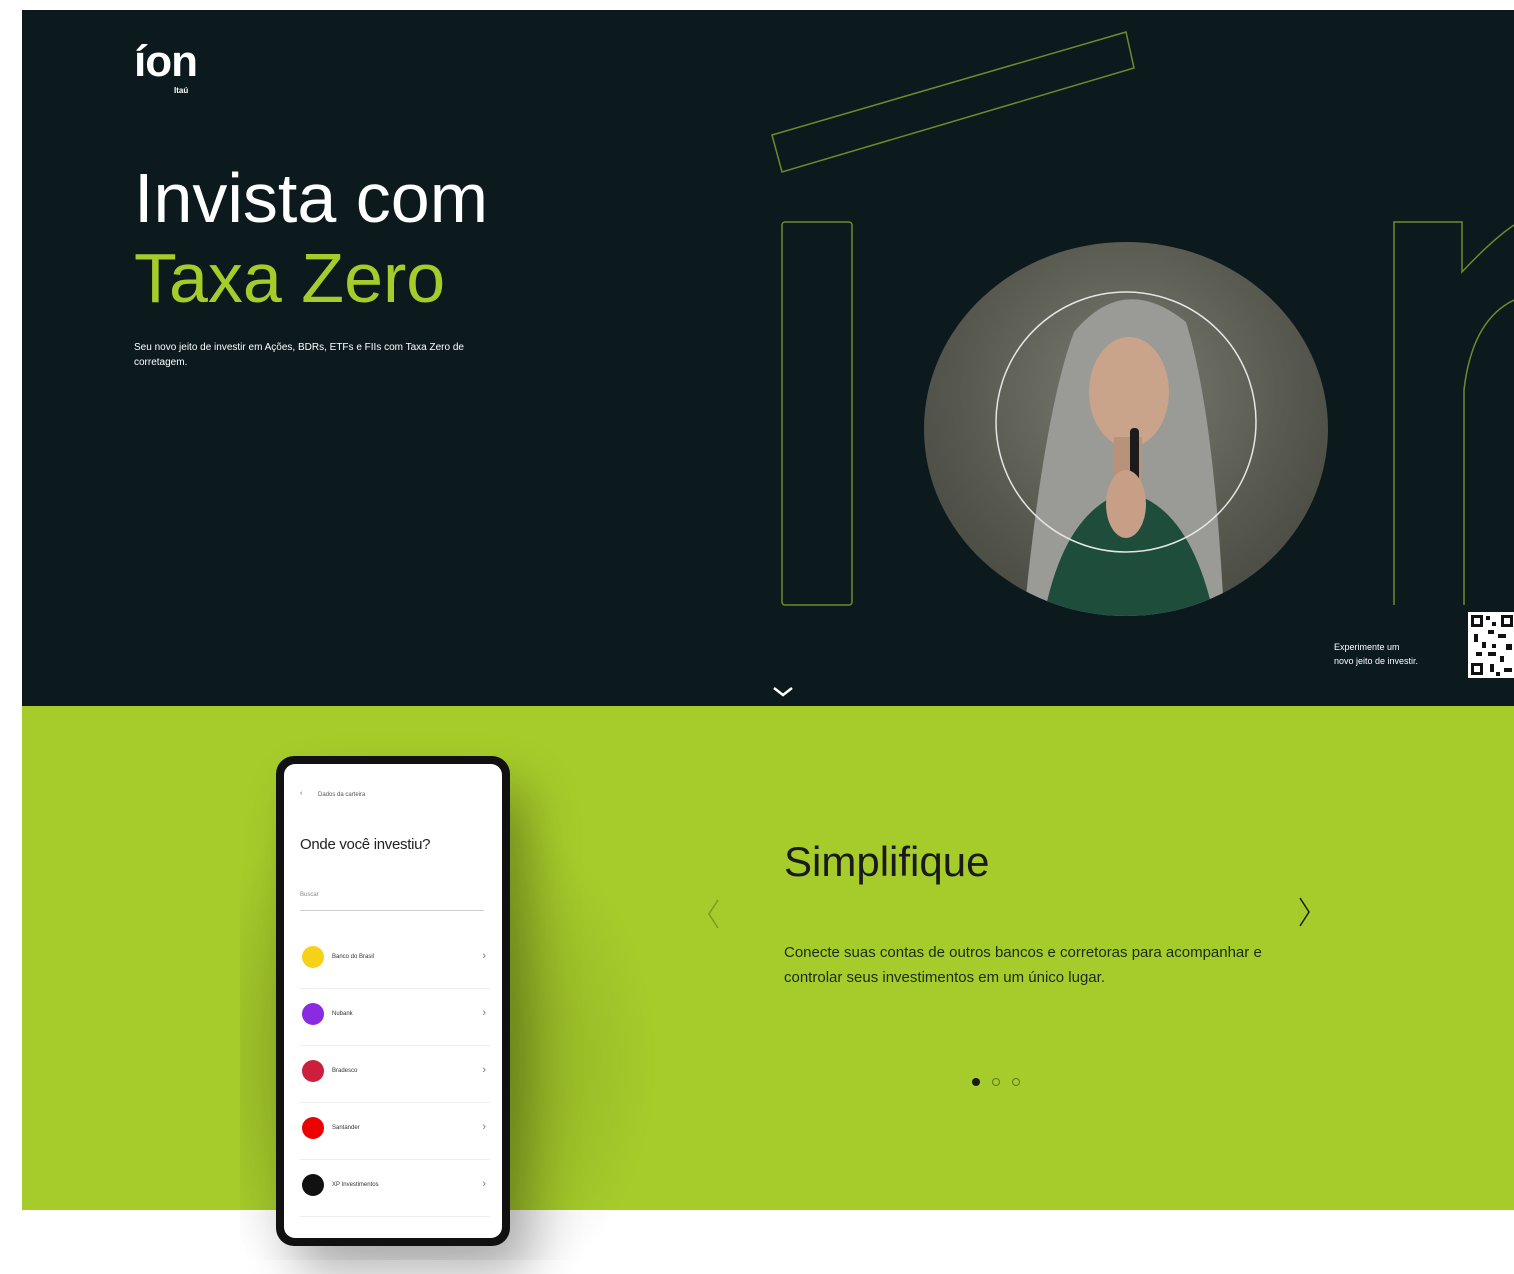 Image resolution: width=1514 pixels, height=1274 pixels. I want to click on qr-caption: Experimente um novo jeito de investir., so click(1376, 654).